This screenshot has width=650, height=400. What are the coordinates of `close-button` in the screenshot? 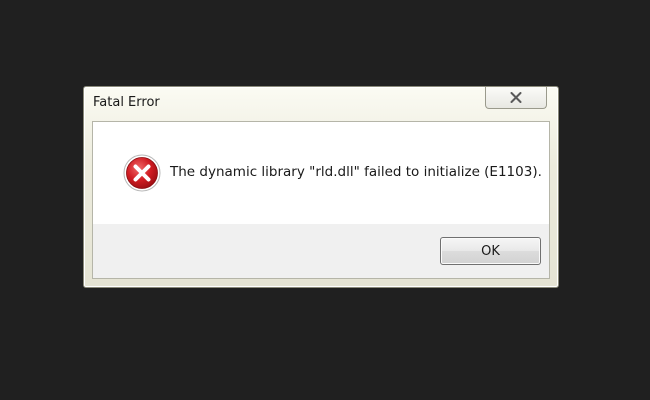 It's located at (516, 98).